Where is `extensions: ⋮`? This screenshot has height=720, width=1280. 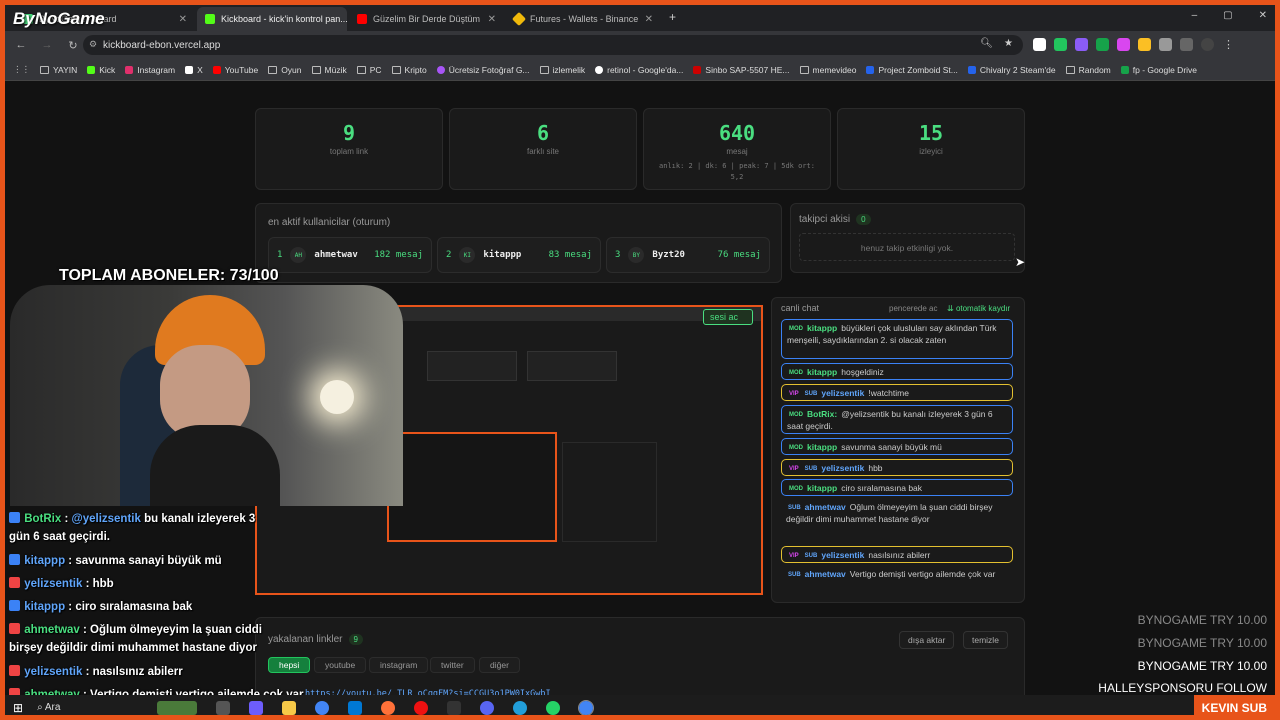 extensions: ⋮ is located at coordinates (1134, 44).